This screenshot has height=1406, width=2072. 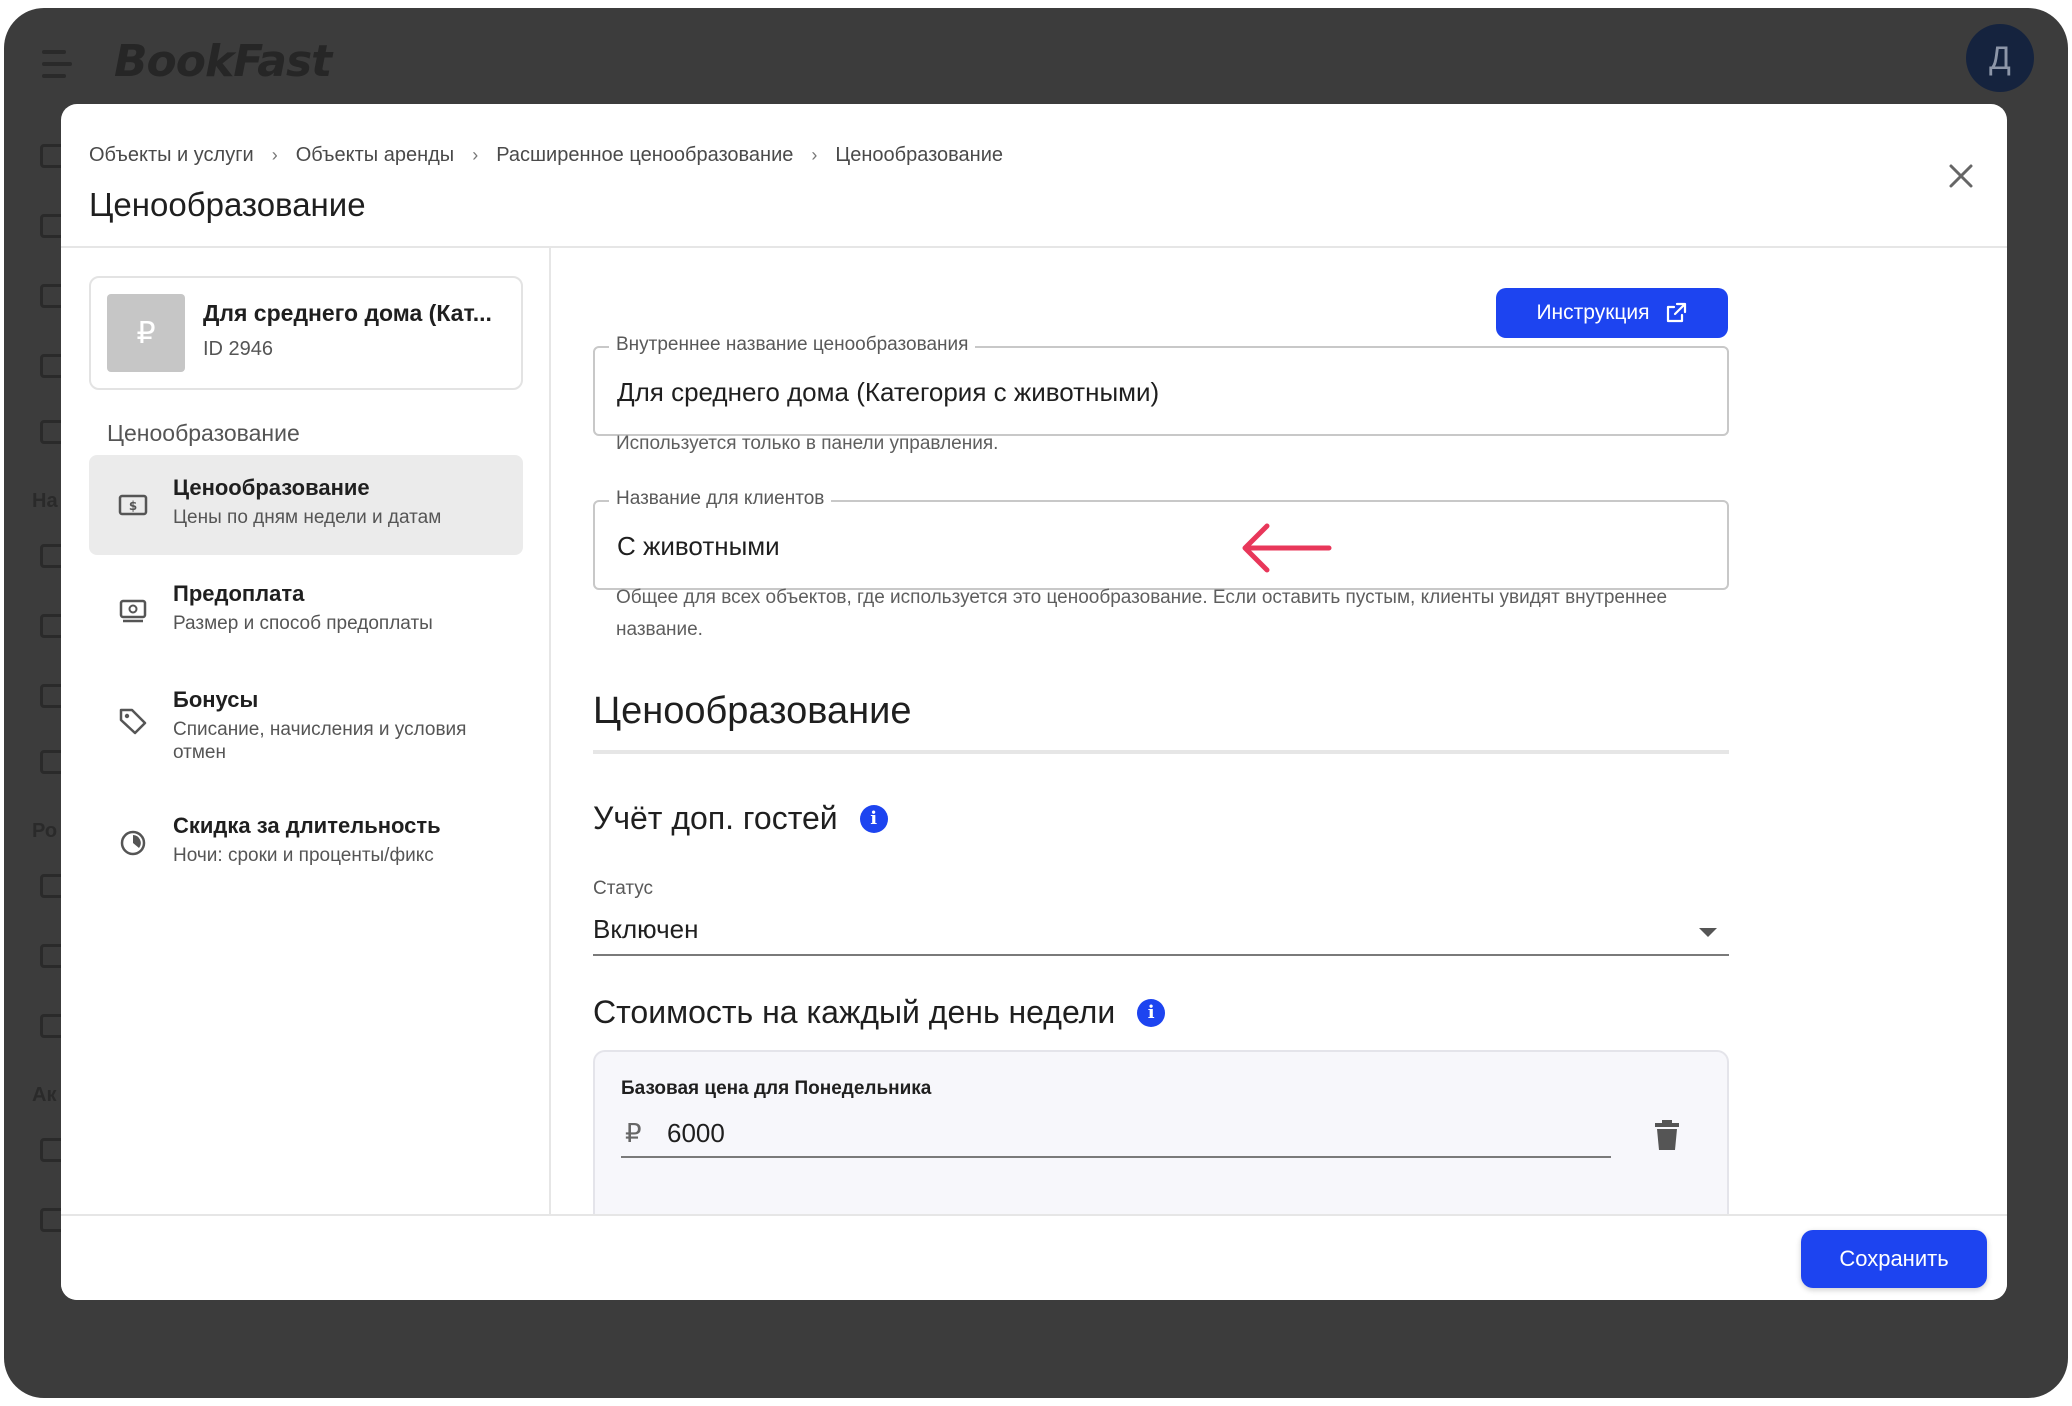 I want to click on weekday-cost-title: Стоимость на каждый день недели i, so click(x=879, y=1012).